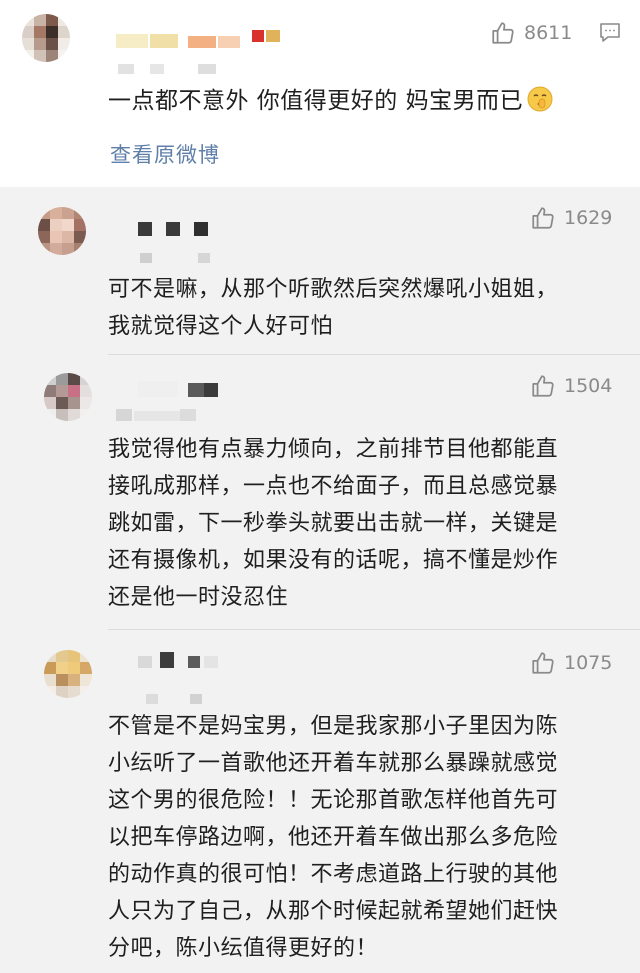  What do you see at coordinates (165, 154) in the screenshot?
I see `view-original-link: 查看原微博` at bounding box center [165, 154].